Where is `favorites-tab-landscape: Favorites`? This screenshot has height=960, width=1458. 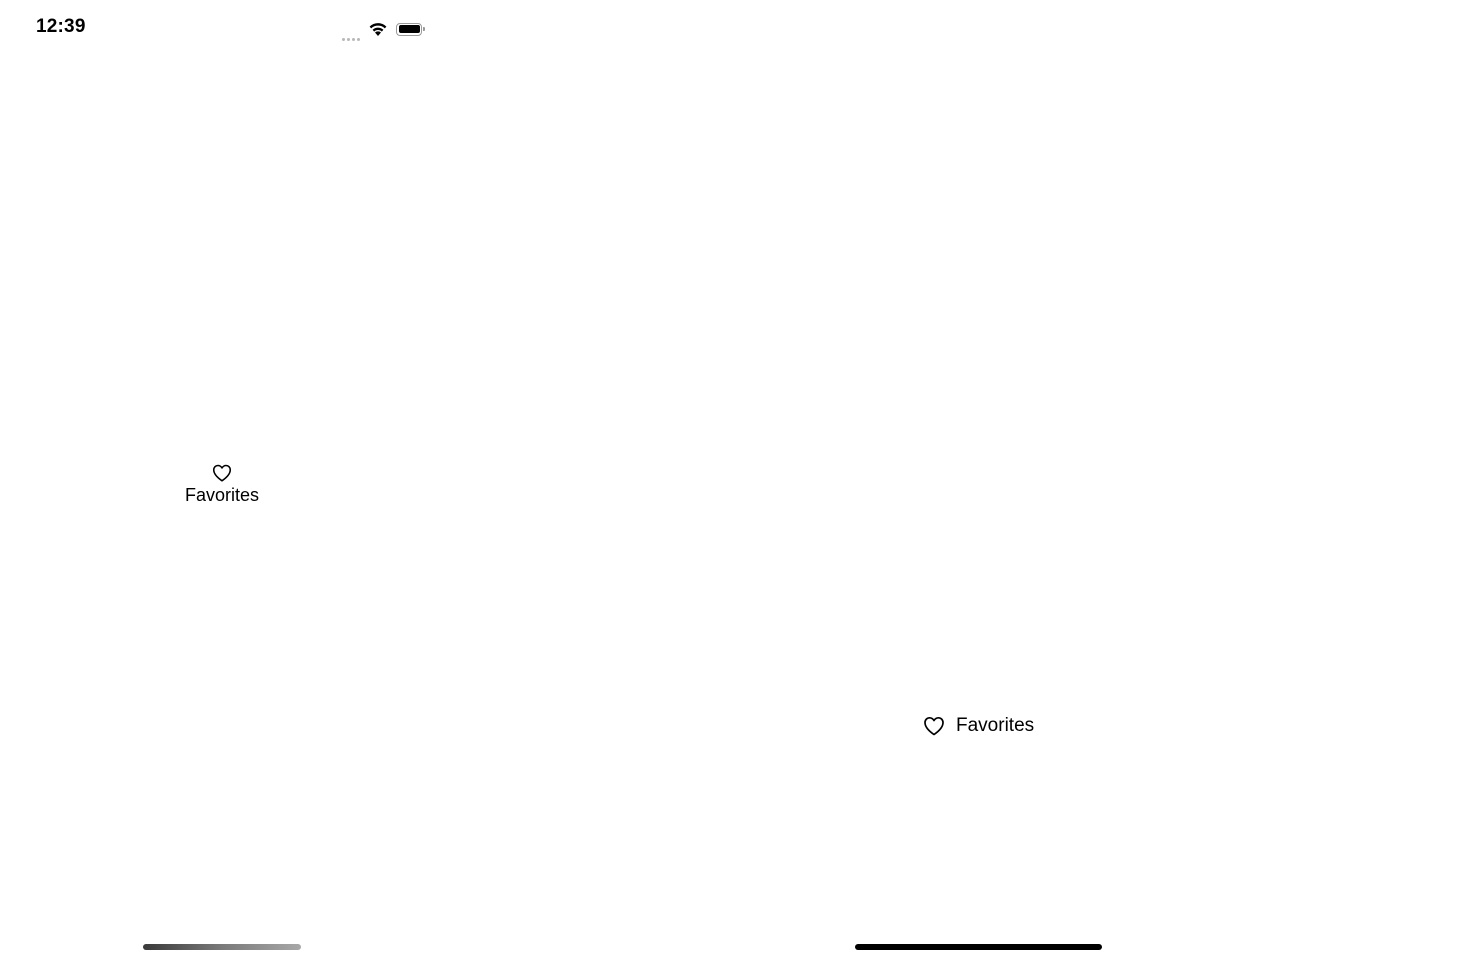
favorites-tab-landscape: Favorites is located at coordinates (978, 726).